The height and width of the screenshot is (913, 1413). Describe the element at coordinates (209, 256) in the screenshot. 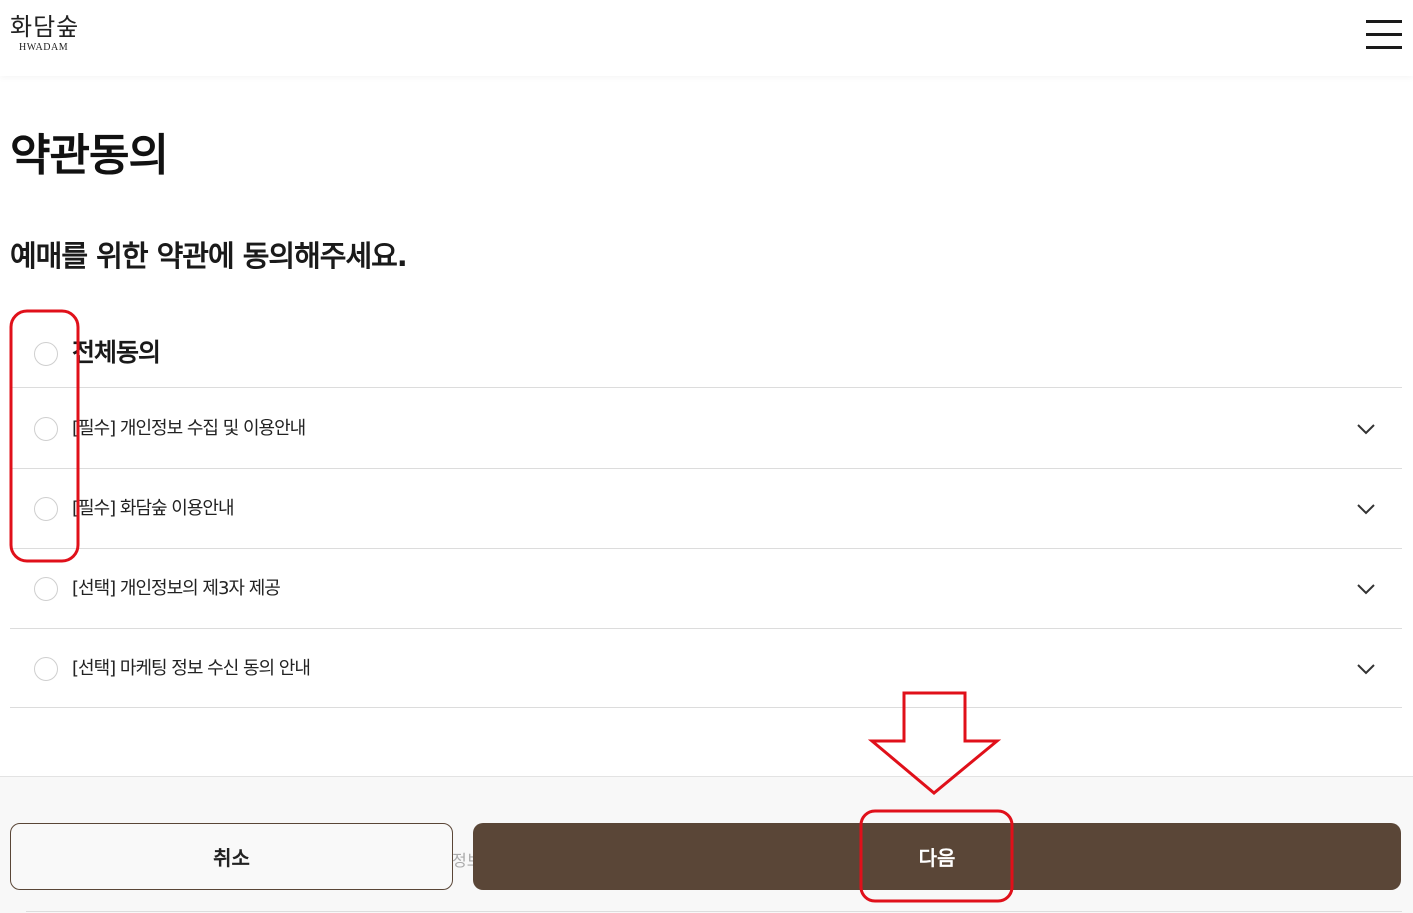

I see `page-subtitle: 예매를 위한 약관에 동의해주세요.` at that location.